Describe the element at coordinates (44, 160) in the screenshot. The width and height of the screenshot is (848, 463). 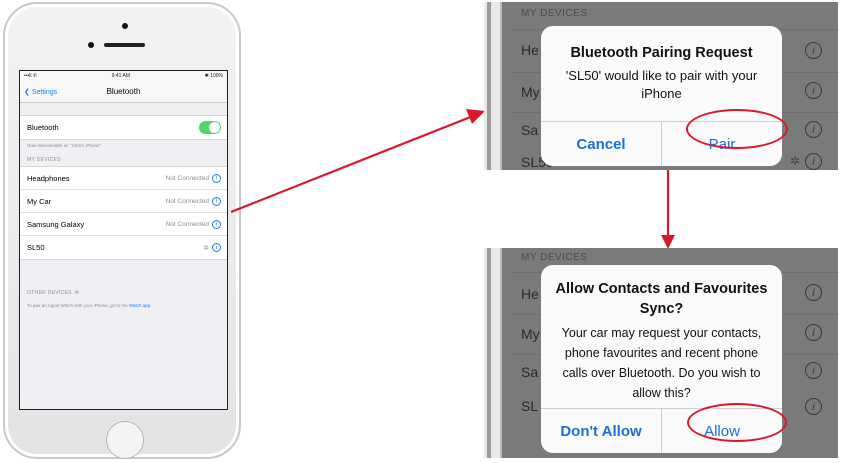
I see `my-devices-header: MY DEVICES` at that location.